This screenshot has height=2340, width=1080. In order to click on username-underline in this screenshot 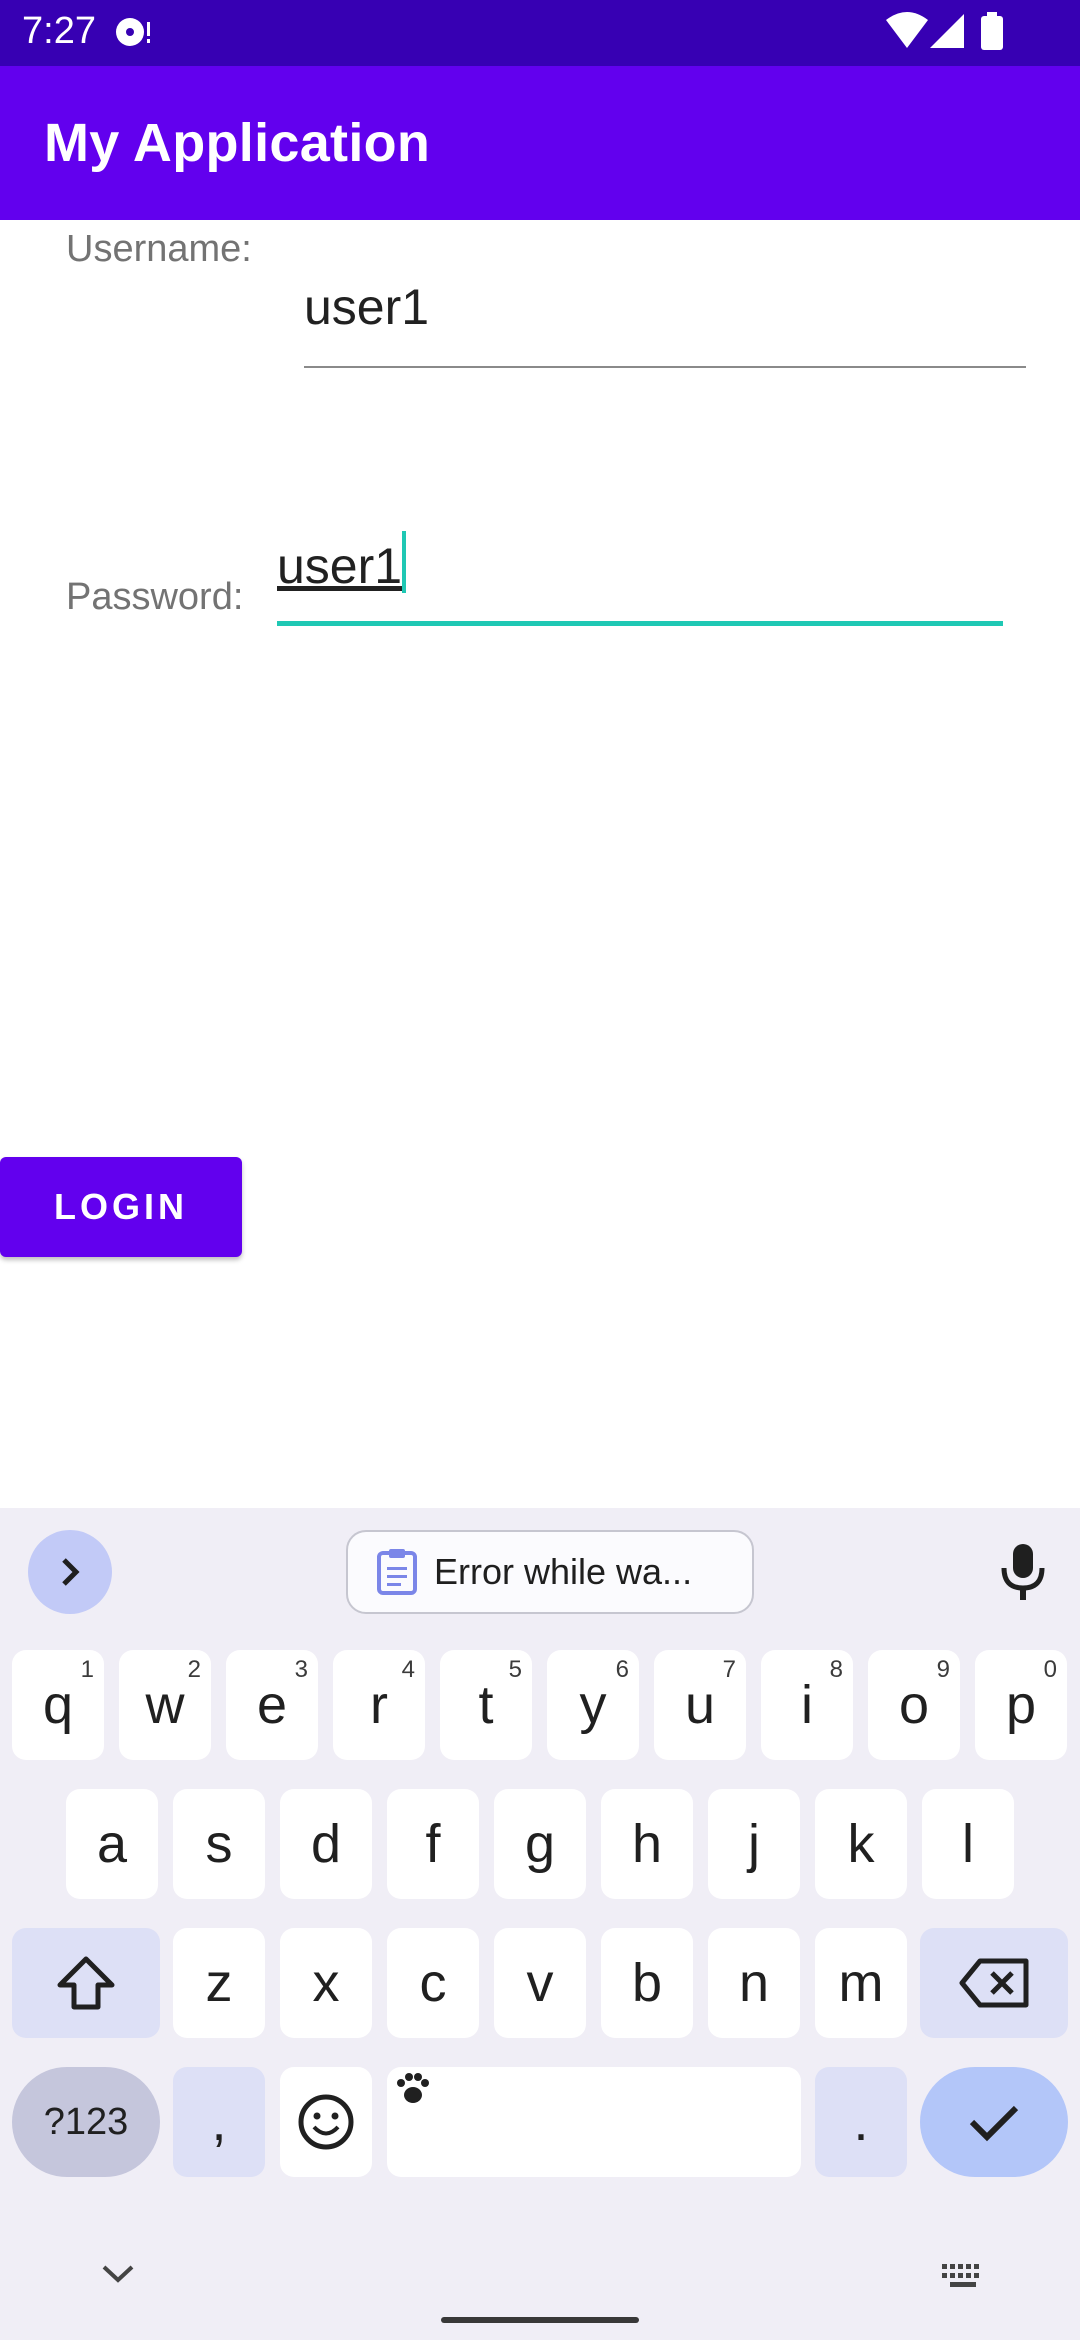, I will do `click(665, 367)`.